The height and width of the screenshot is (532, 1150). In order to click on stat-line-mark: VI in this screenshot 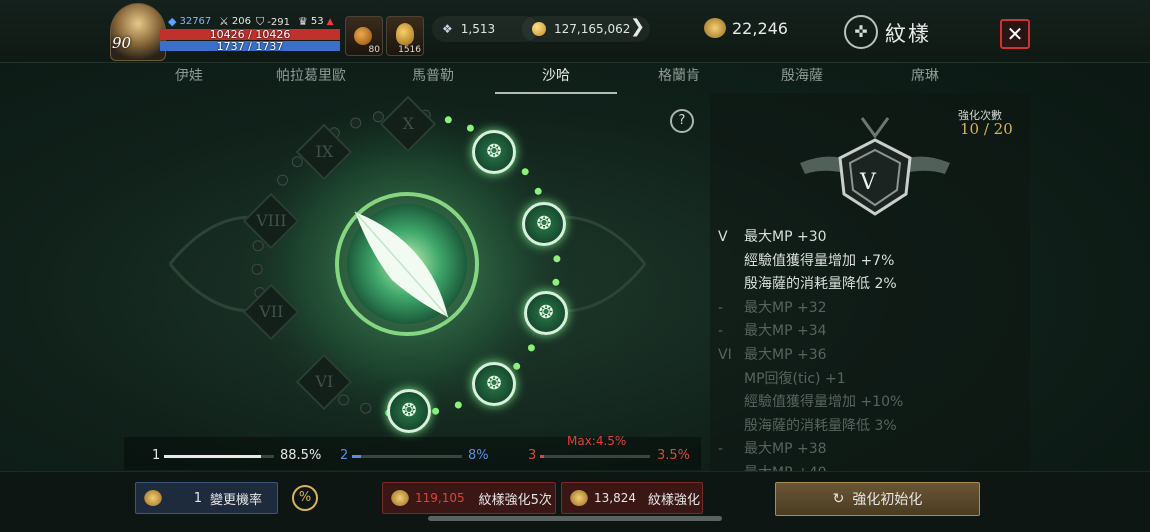, I will do `click(725, 355)`.